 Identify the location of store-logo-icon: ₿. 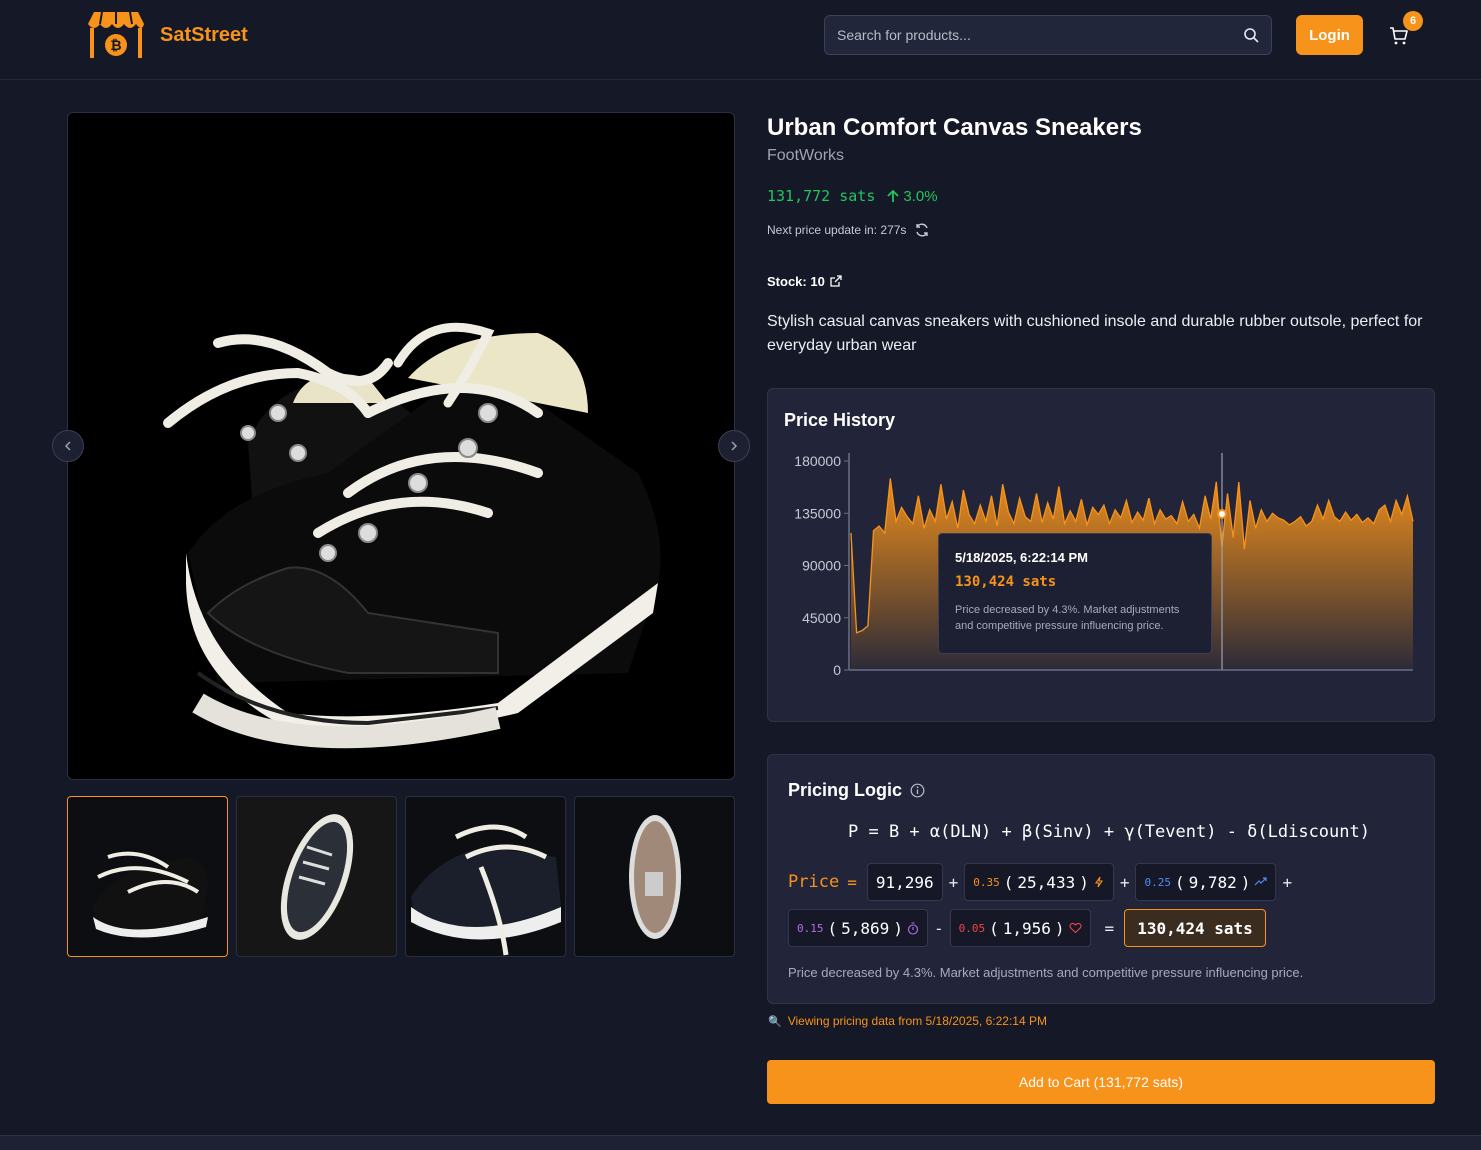
(116, 34).